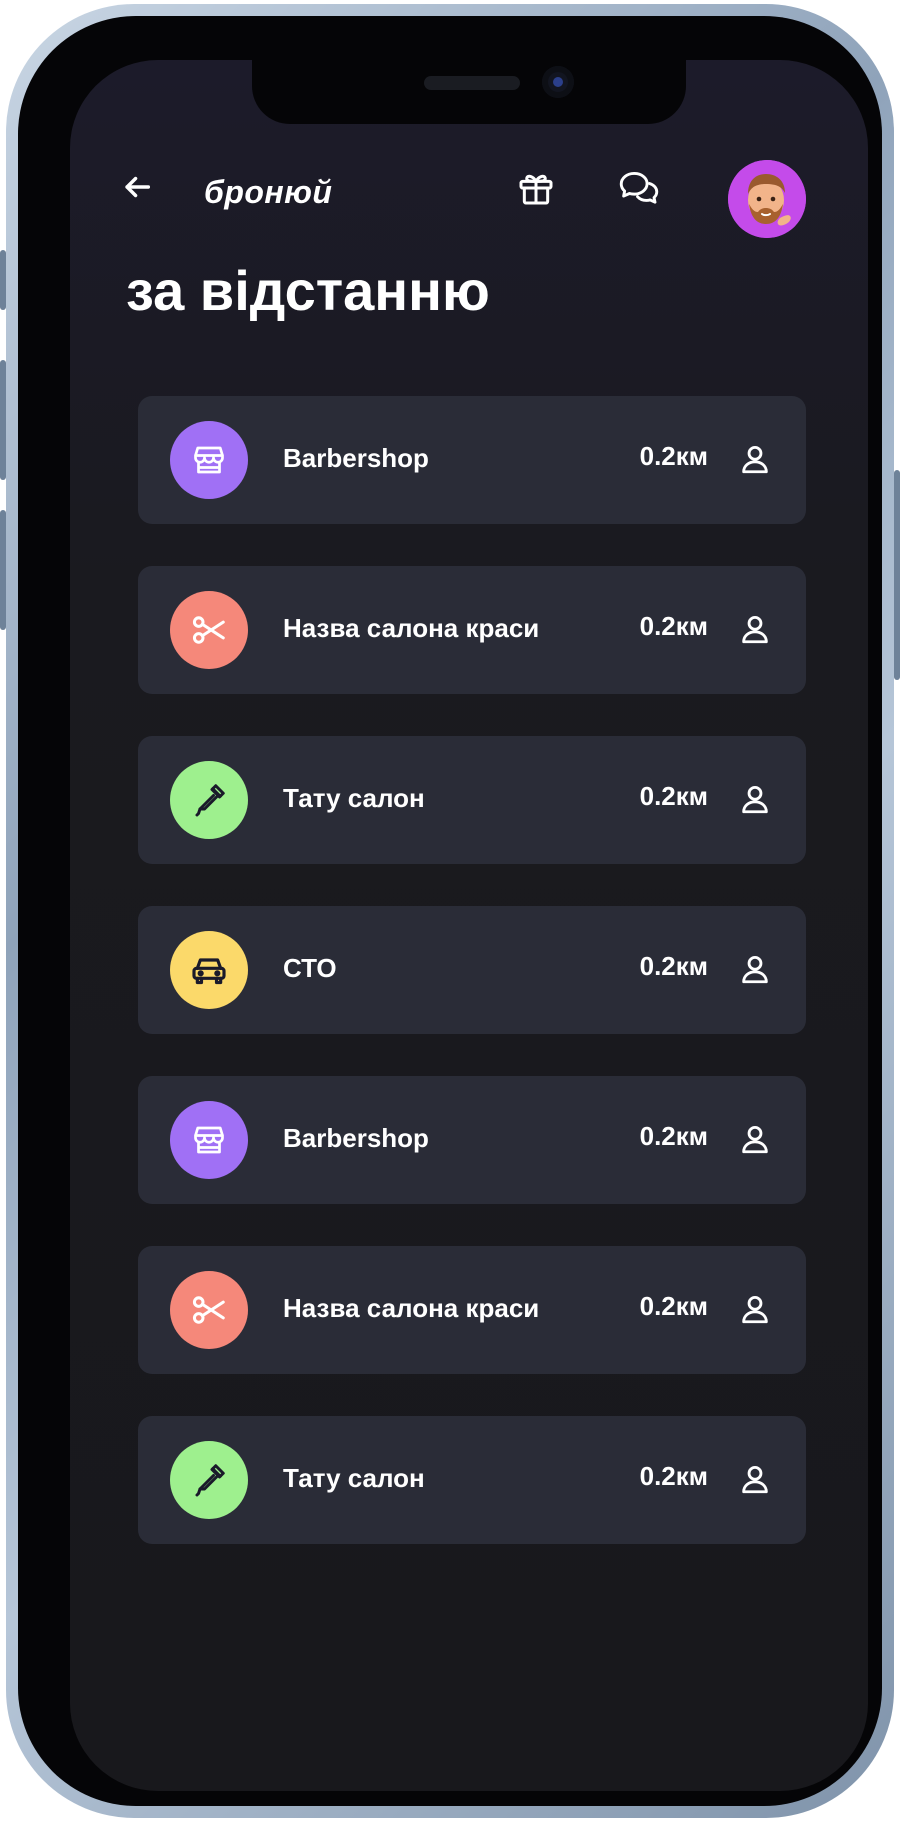 The height and width of the screenshot is (1822, 900). I want to click on car-icon, so click(209, 971).